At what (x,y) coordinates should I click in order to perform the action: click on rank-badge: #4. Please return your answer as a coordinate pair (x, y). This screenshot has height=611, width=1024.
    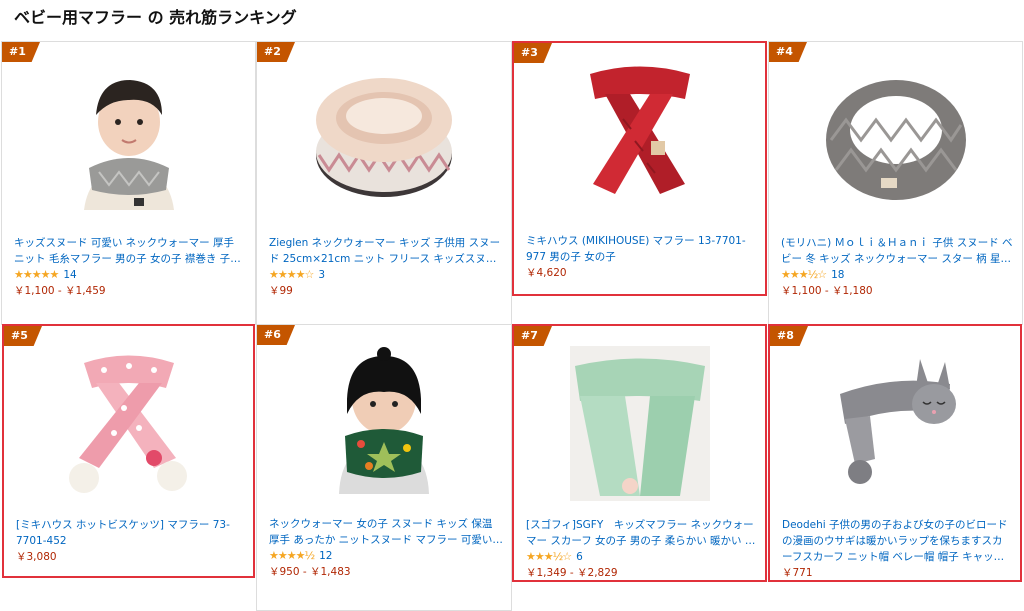
    Looking at the image, I should click on (788, 52).